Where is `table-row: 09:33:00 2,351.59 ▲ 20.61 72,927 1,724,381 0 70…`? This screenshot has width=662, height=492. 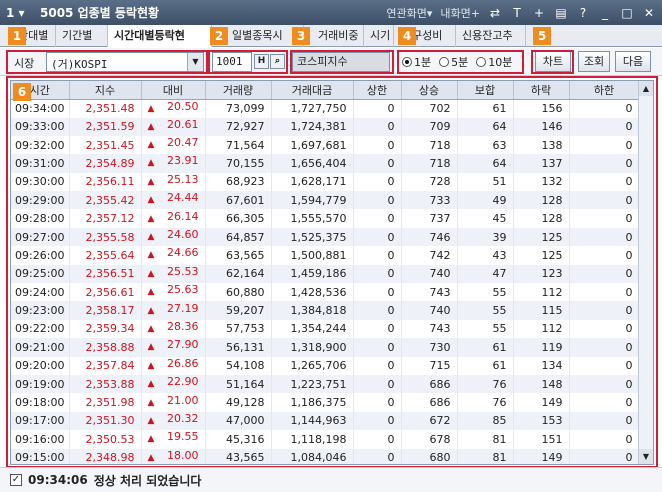 table-row: 09:33:00 2,351.59 ▲ 20.61 72,927 1,724,381 0 70… is located at coordinates (325, 126).